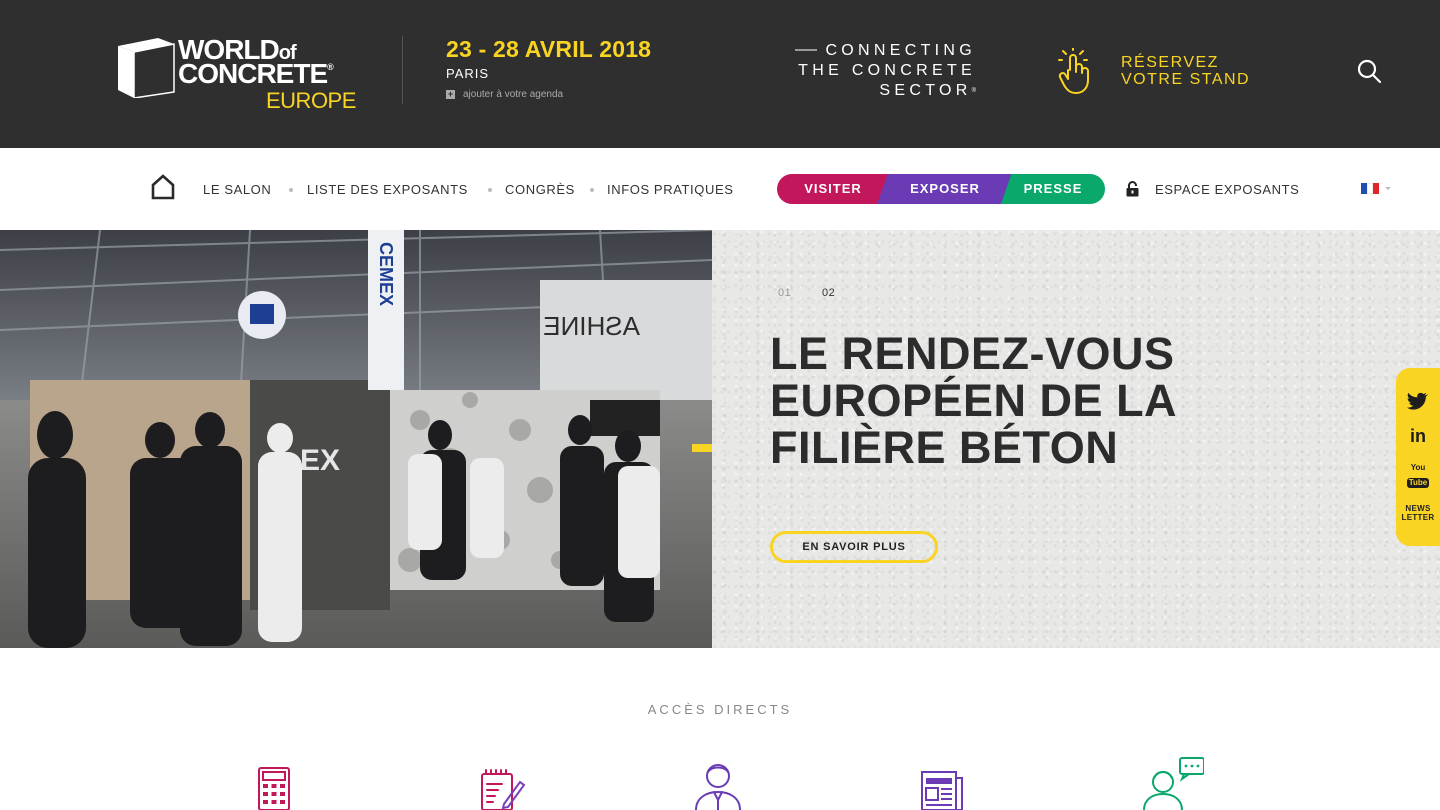  I want to click on audience-pill: VISITER EXPOSER PRESSE, so click(941, 189).